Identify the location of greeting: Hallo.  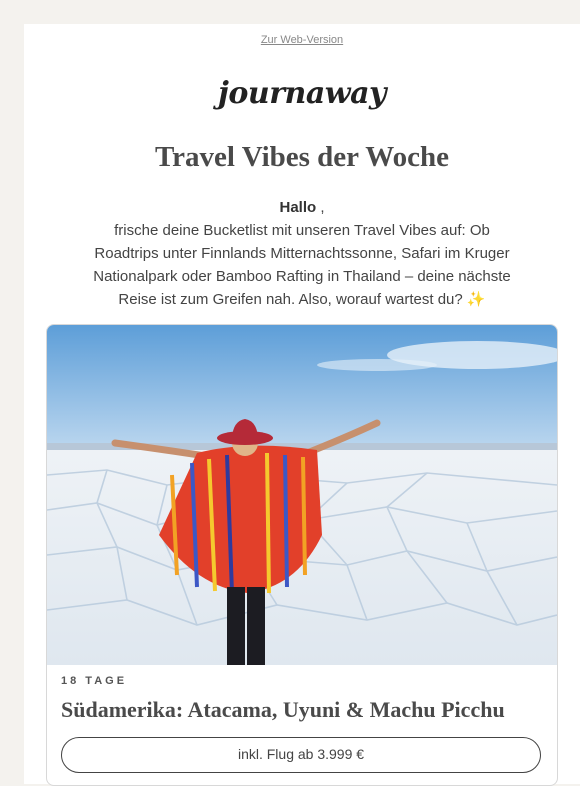
(298, 207).